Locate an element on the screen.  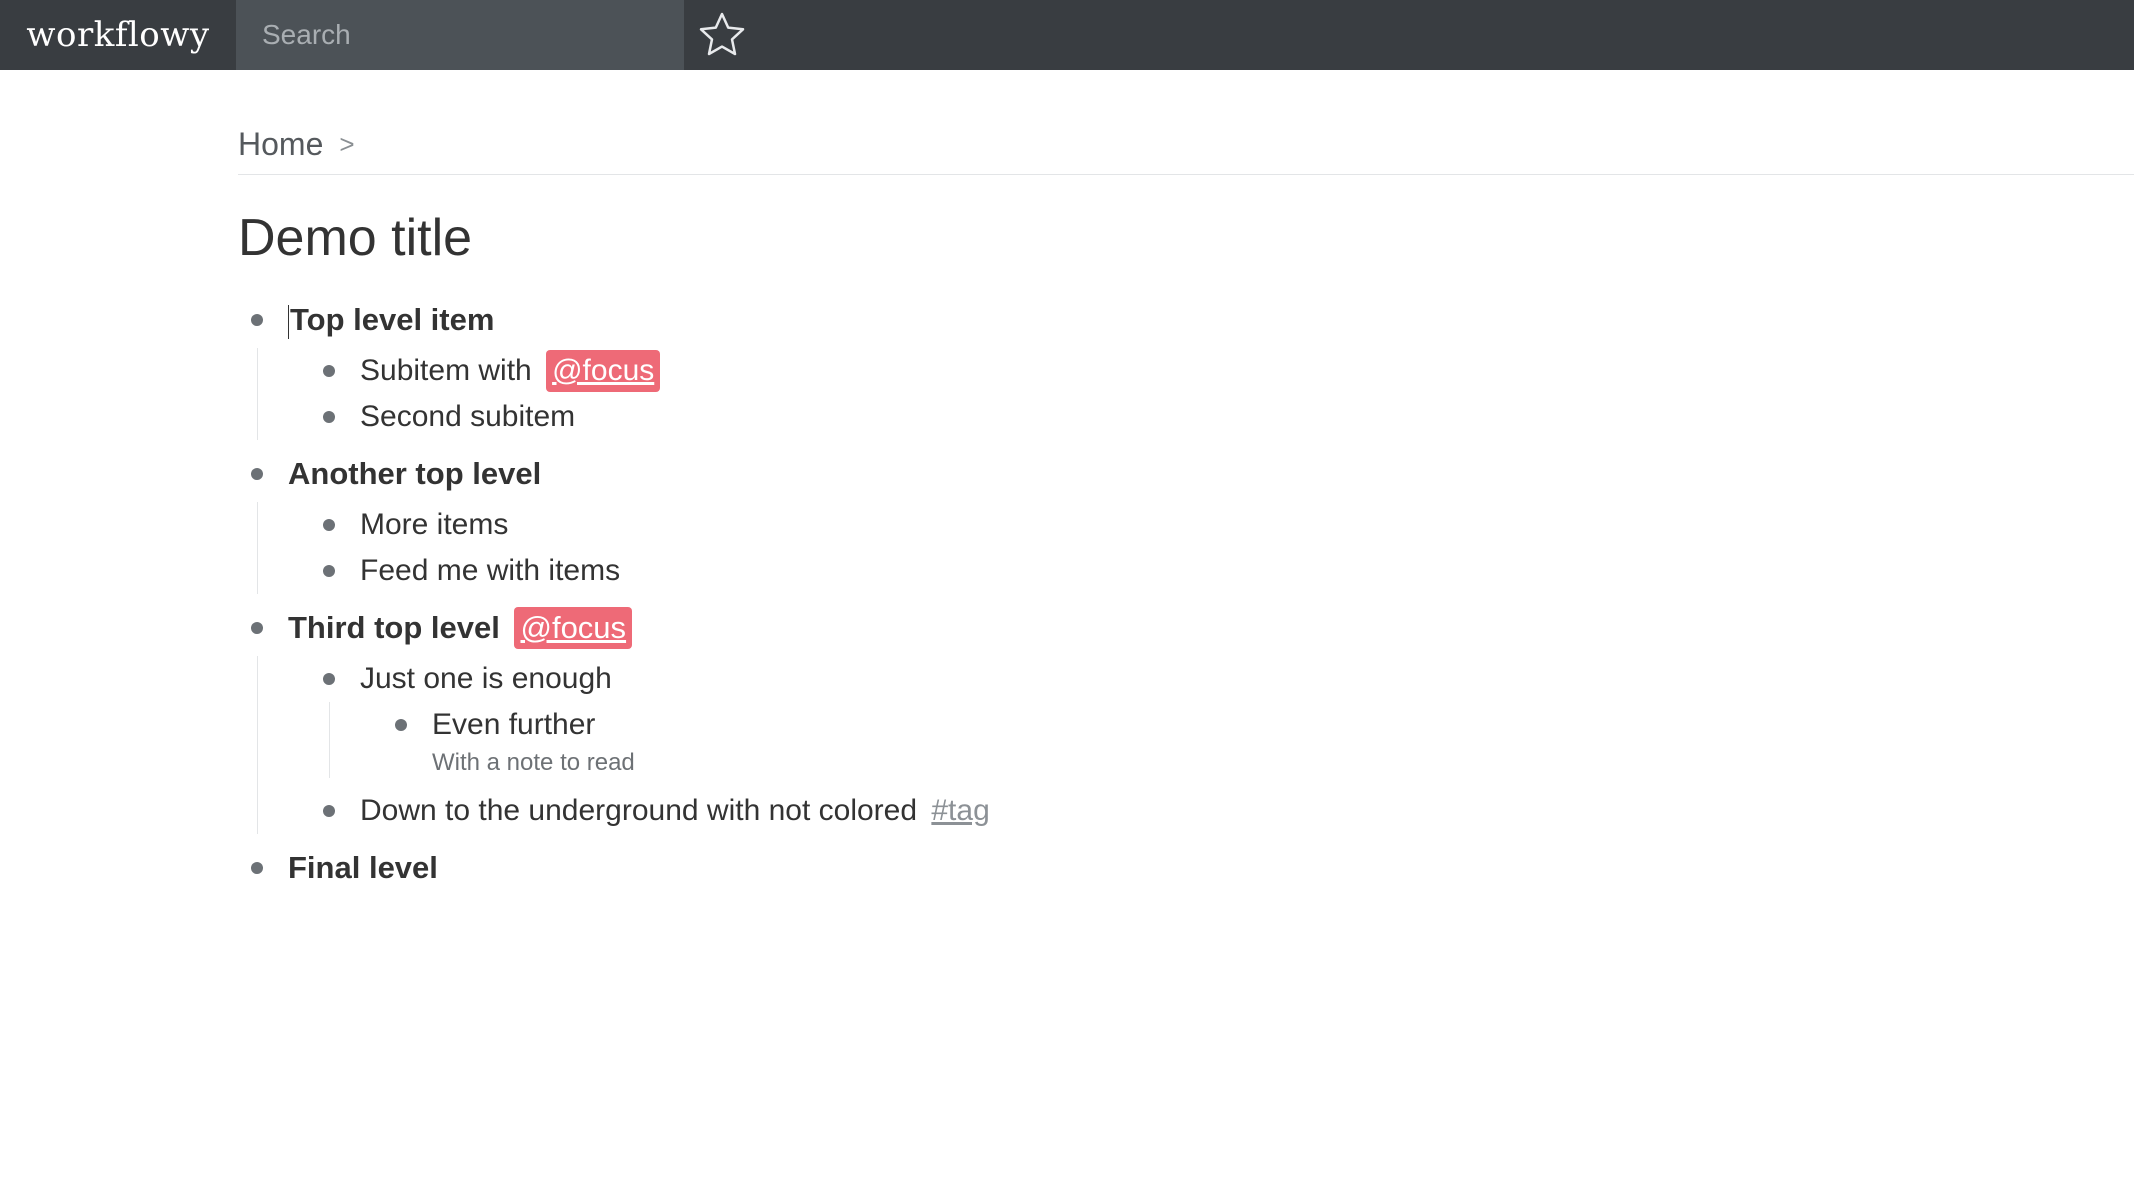
outline-item: More items is located at coordinates (1124, 525).